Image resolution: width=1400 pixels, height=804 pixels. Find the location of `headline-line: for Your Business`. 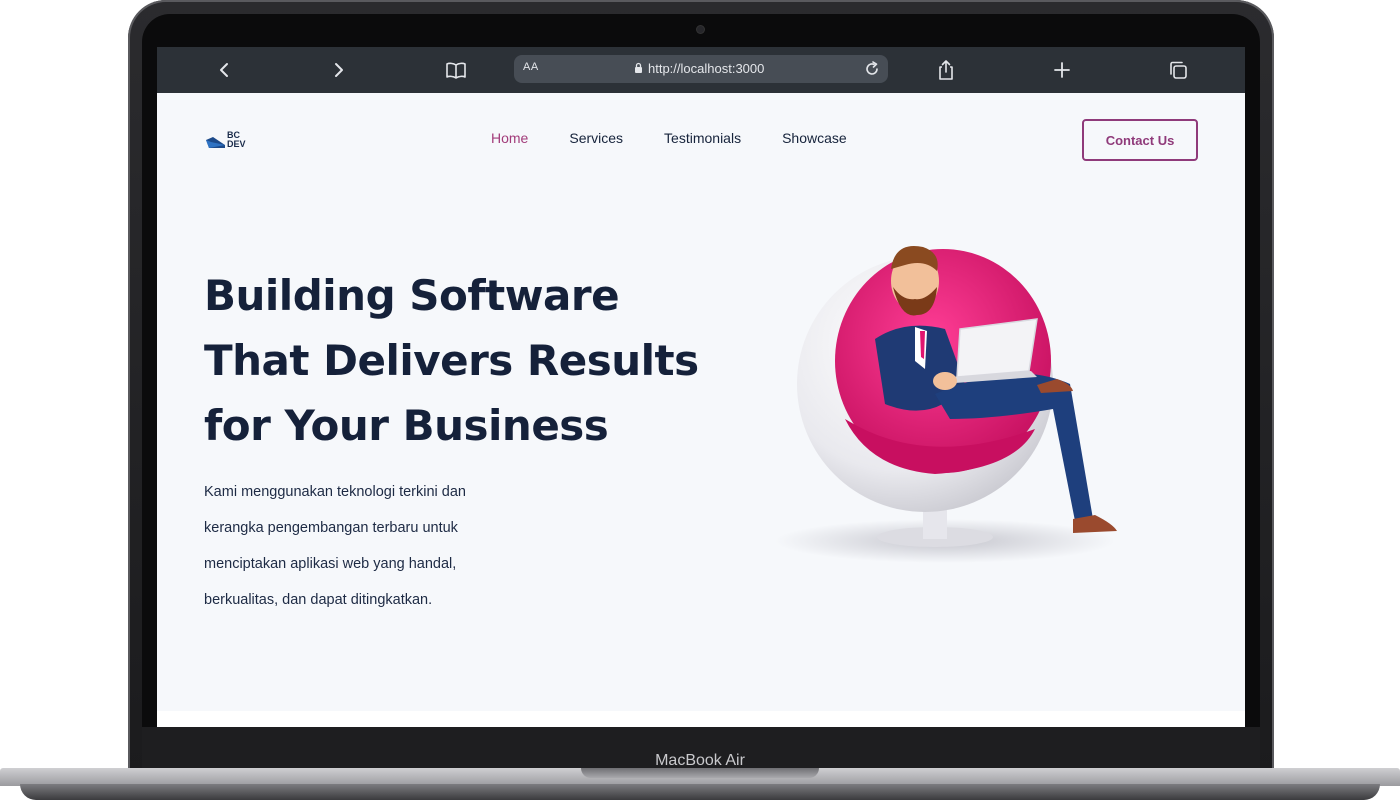

headline-line: for Your Business is located at coordinates (406, 425).